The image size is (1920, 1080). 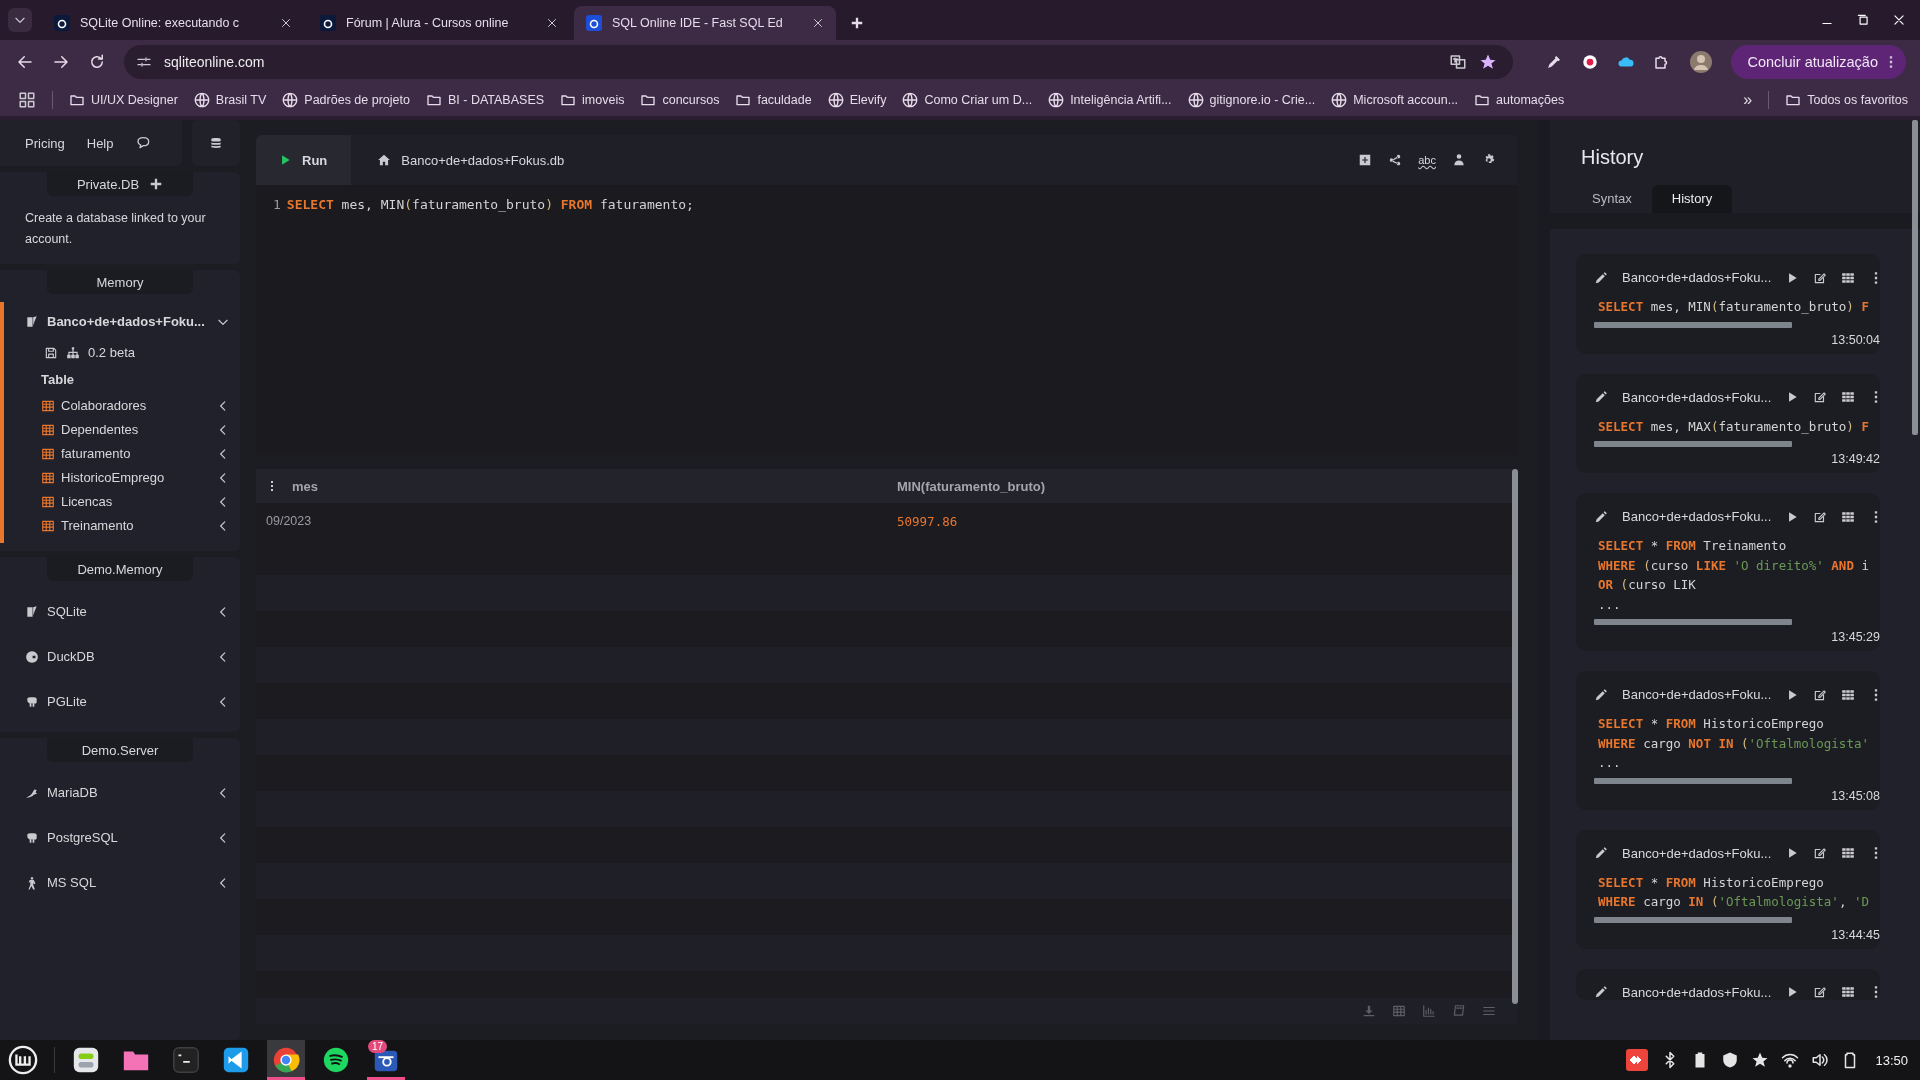 I want to click on bookmark-star-icon, so click(x=1488, y=62).